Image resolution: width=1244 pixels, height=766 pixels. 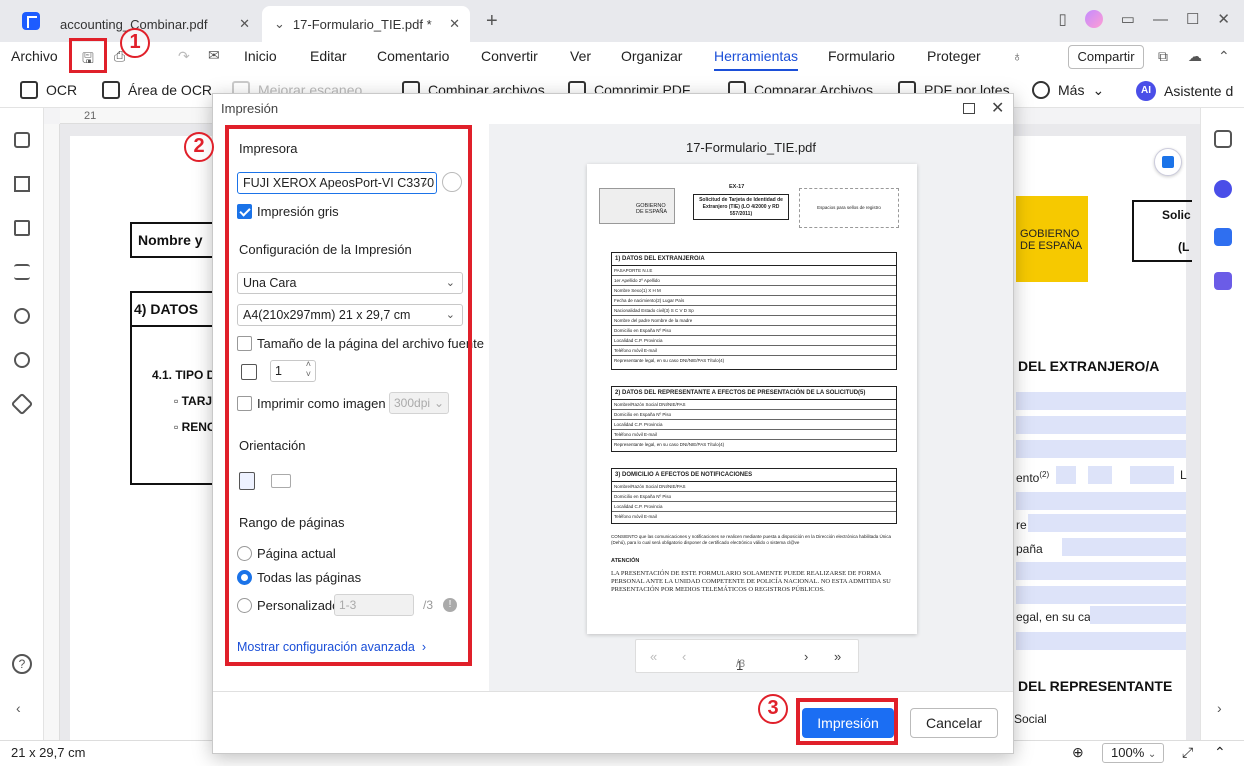 I want to click on network-icon: ⧉, so click(x=1163, y=56).